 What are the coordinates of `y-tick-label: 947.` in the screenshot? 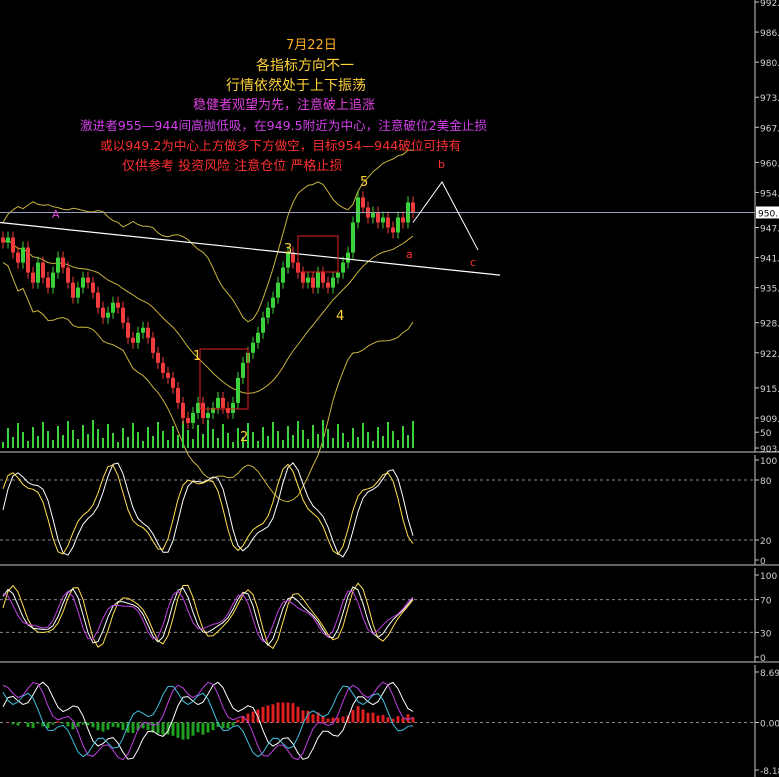 It's located at (769, 230).